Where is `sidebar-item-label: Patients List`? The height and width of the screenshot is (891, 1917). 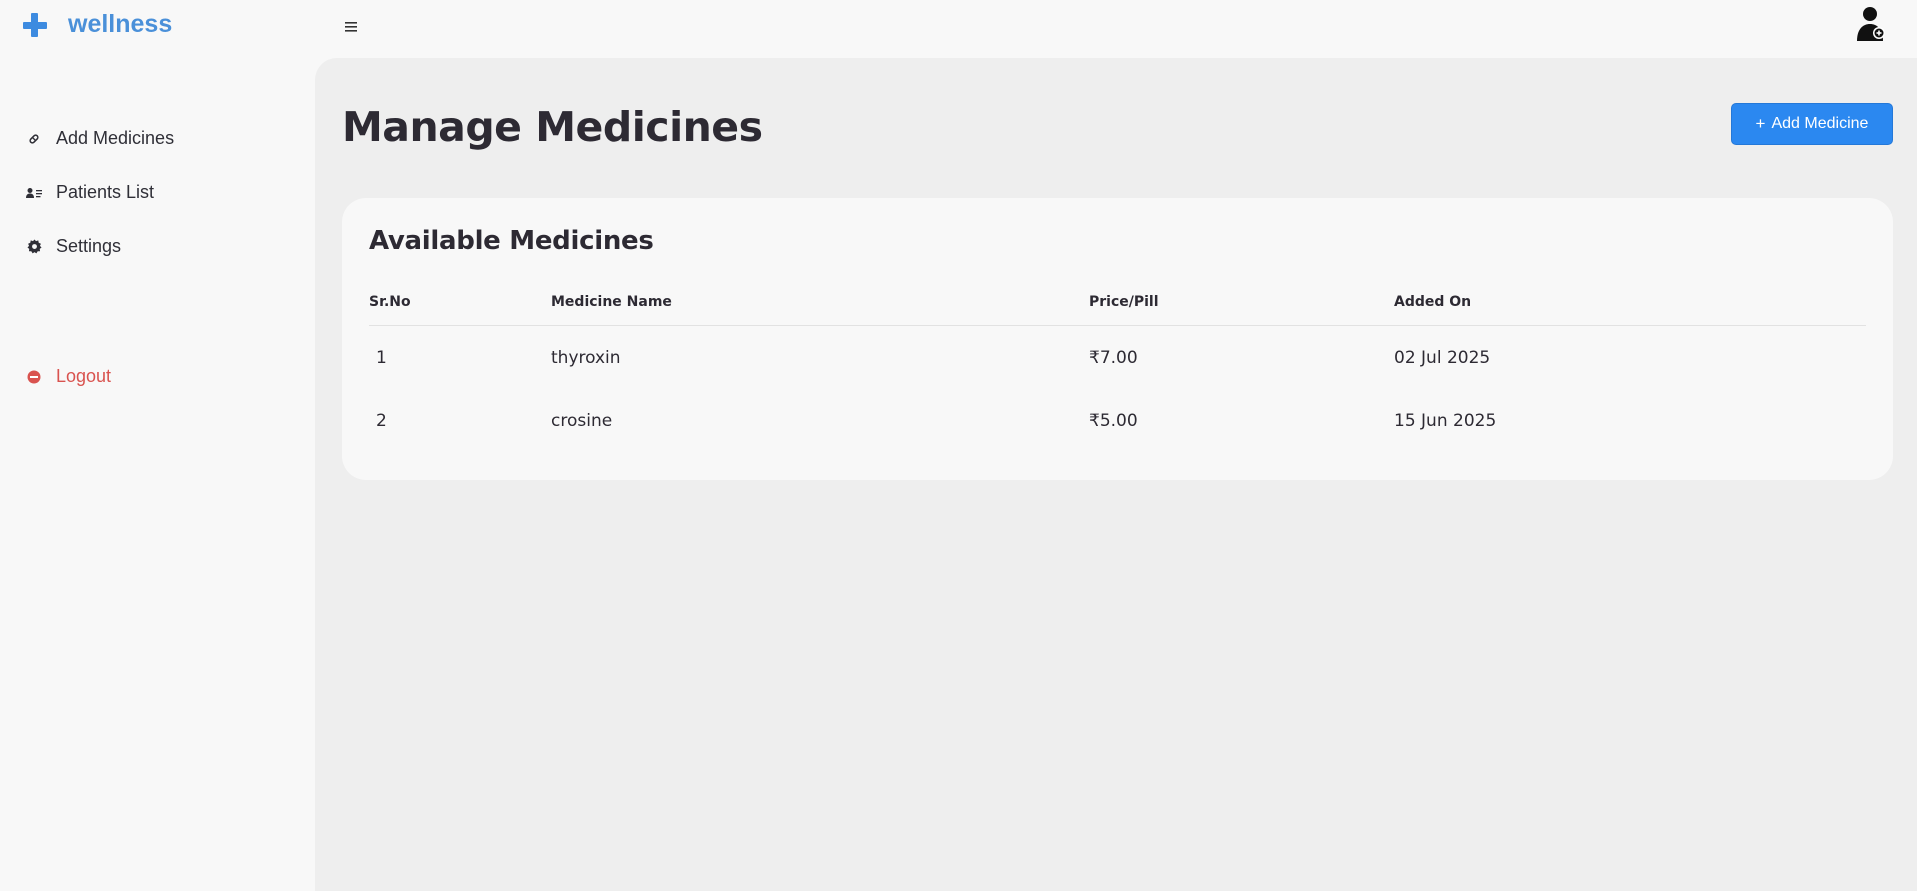 sidebar-item-label: Patients List is located at coordinates (105, 192).